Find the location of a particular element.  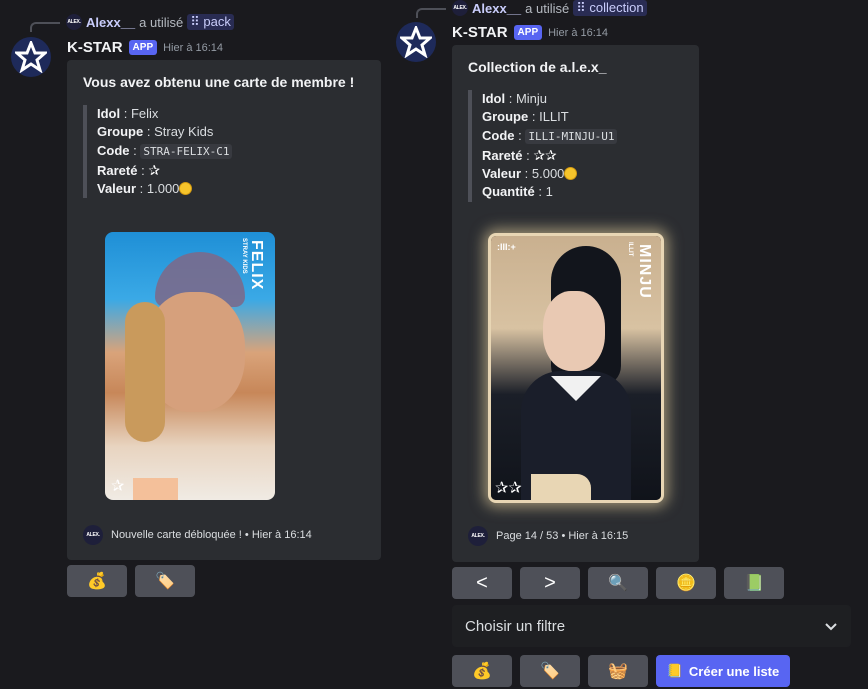

member-card-image: MINJU ILLIT :III:+ ✰✰ is located at coordinates (576, 368).